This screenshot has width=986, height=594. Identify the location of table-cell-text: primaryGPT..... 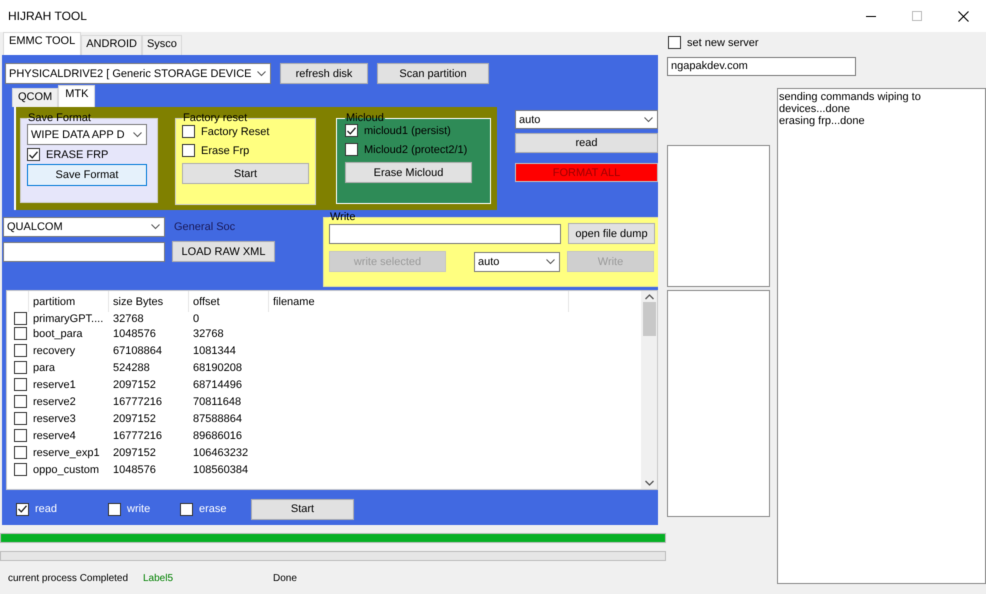
(68, 318).